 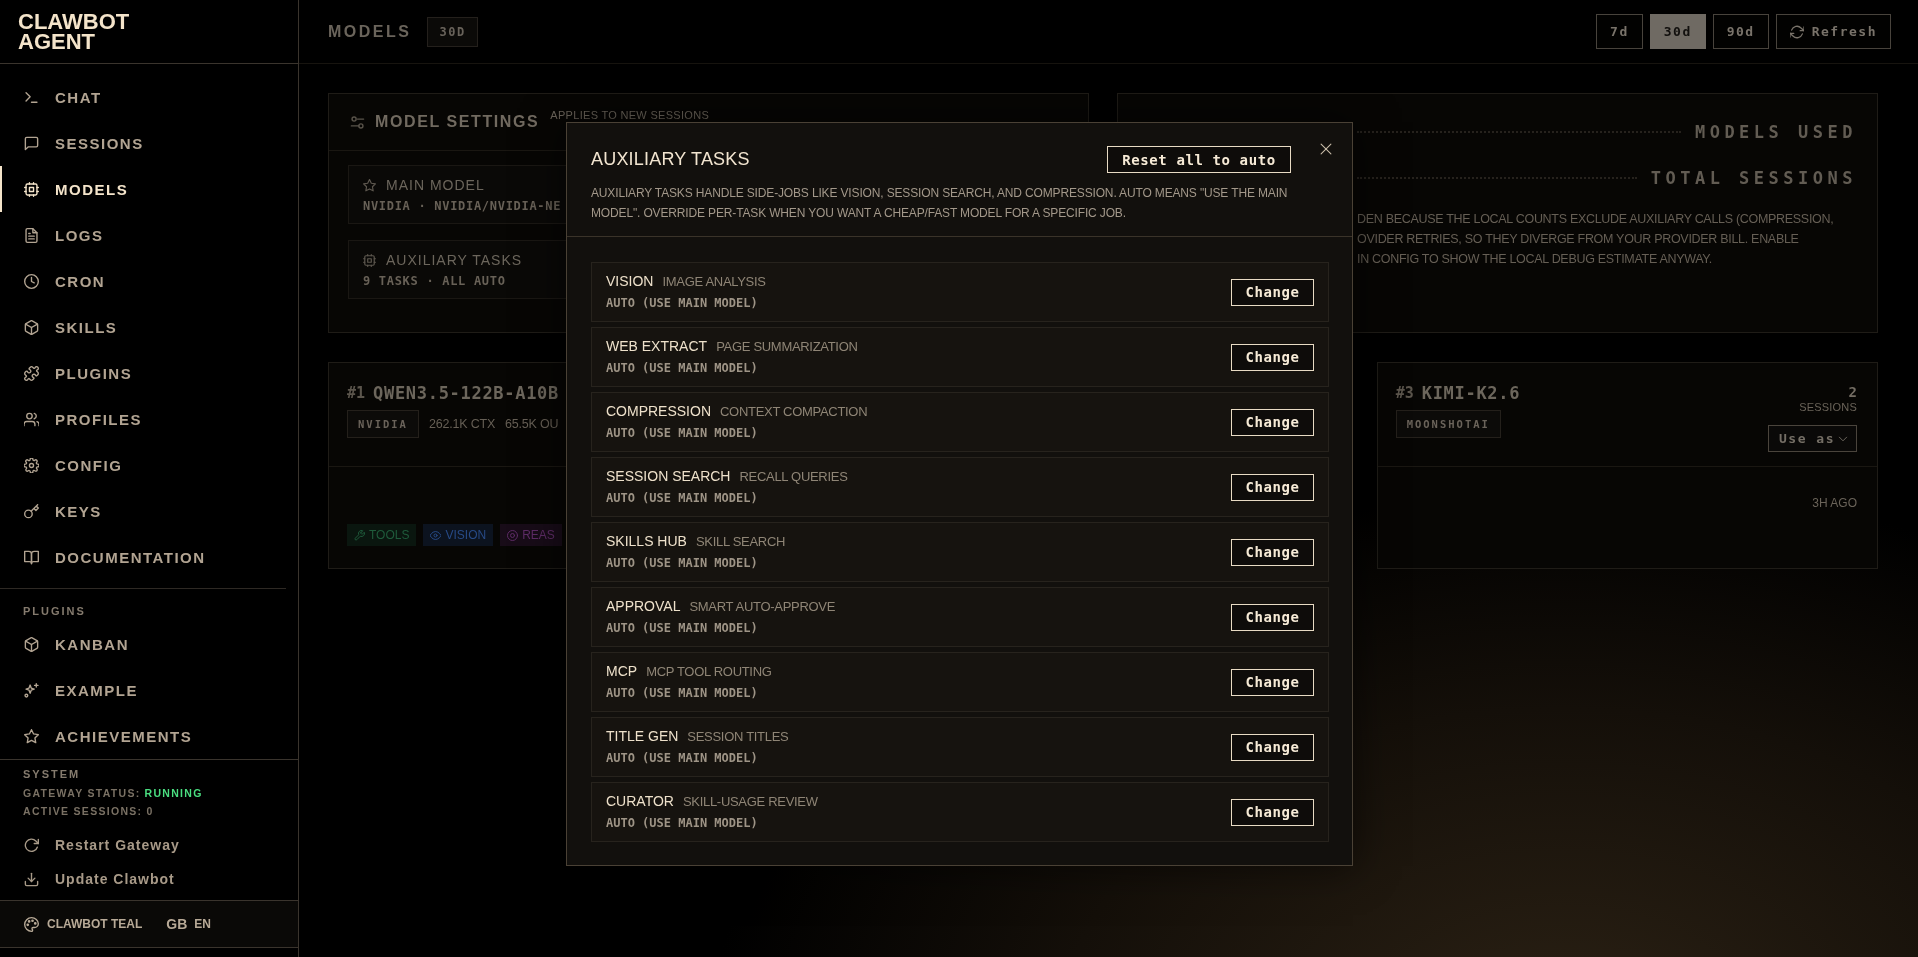 I want to click on sidebar-action-link: Restart Gateway, so click(x=149, y=845).